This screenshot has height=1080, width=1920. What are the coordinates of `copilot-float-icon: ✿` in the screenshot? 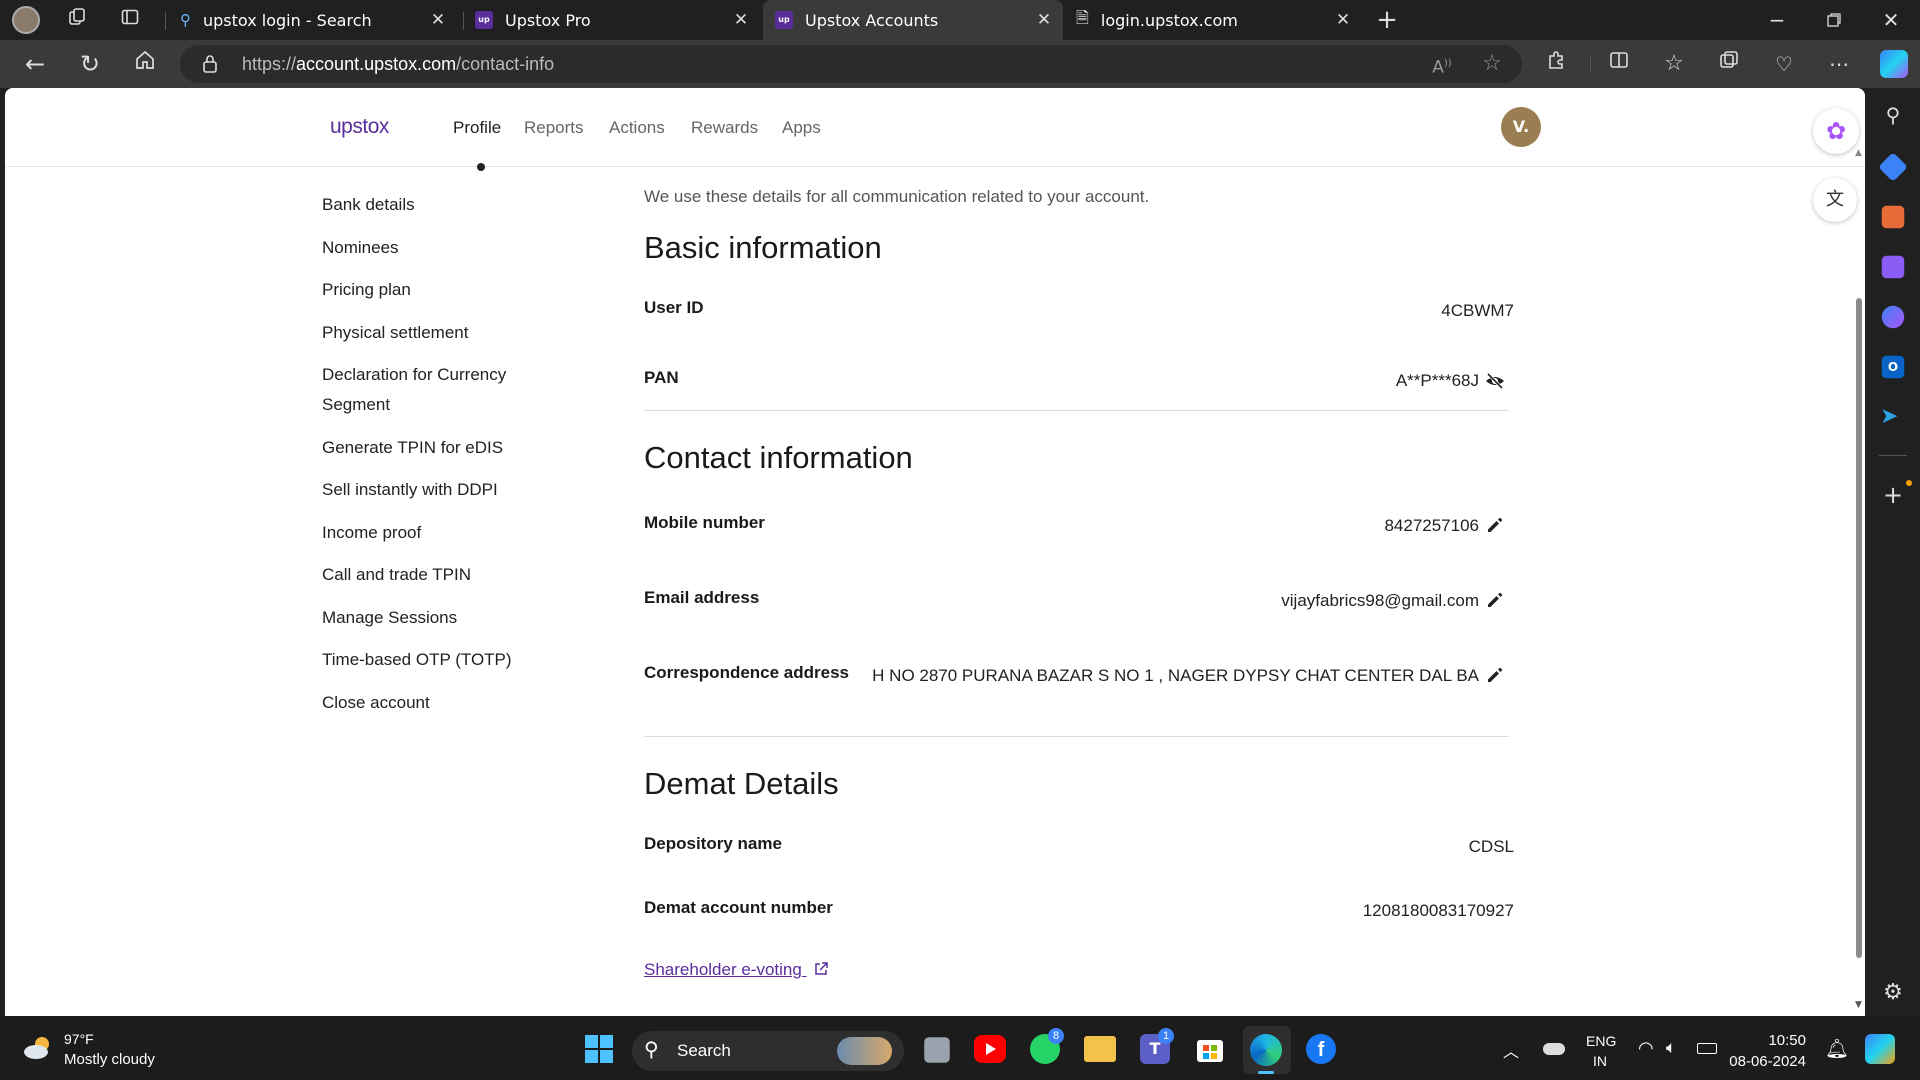 It's located at (1836, 131).